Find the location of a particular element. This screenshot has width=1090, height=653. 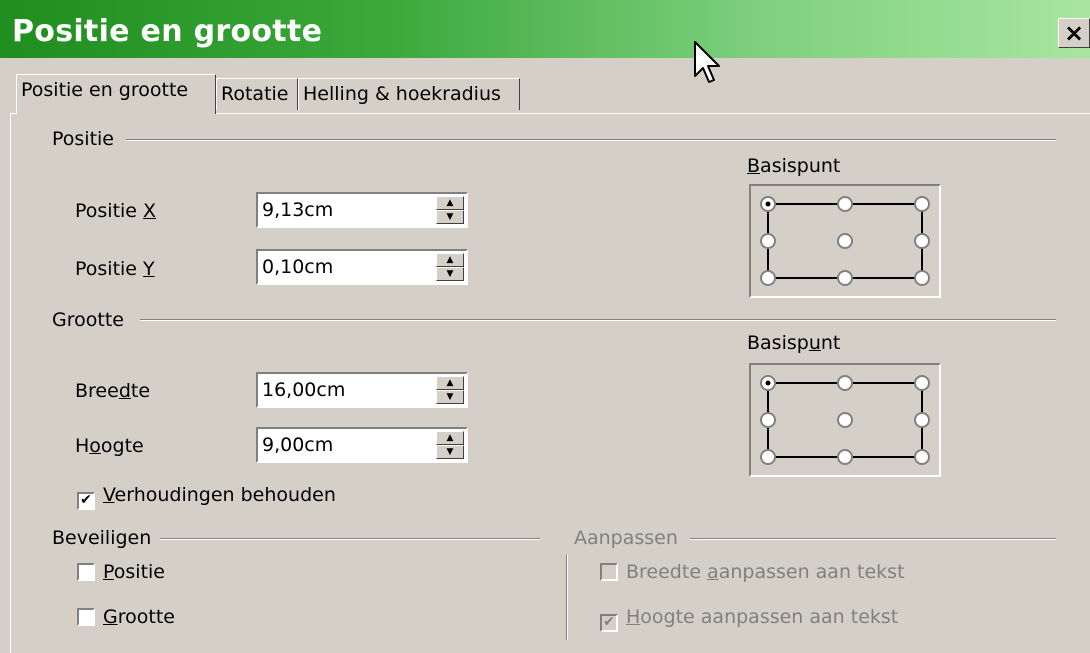

fit-height-checkbox: ✔ Hoogte aanpassen aan tekst is located at coordinates (749, 618).